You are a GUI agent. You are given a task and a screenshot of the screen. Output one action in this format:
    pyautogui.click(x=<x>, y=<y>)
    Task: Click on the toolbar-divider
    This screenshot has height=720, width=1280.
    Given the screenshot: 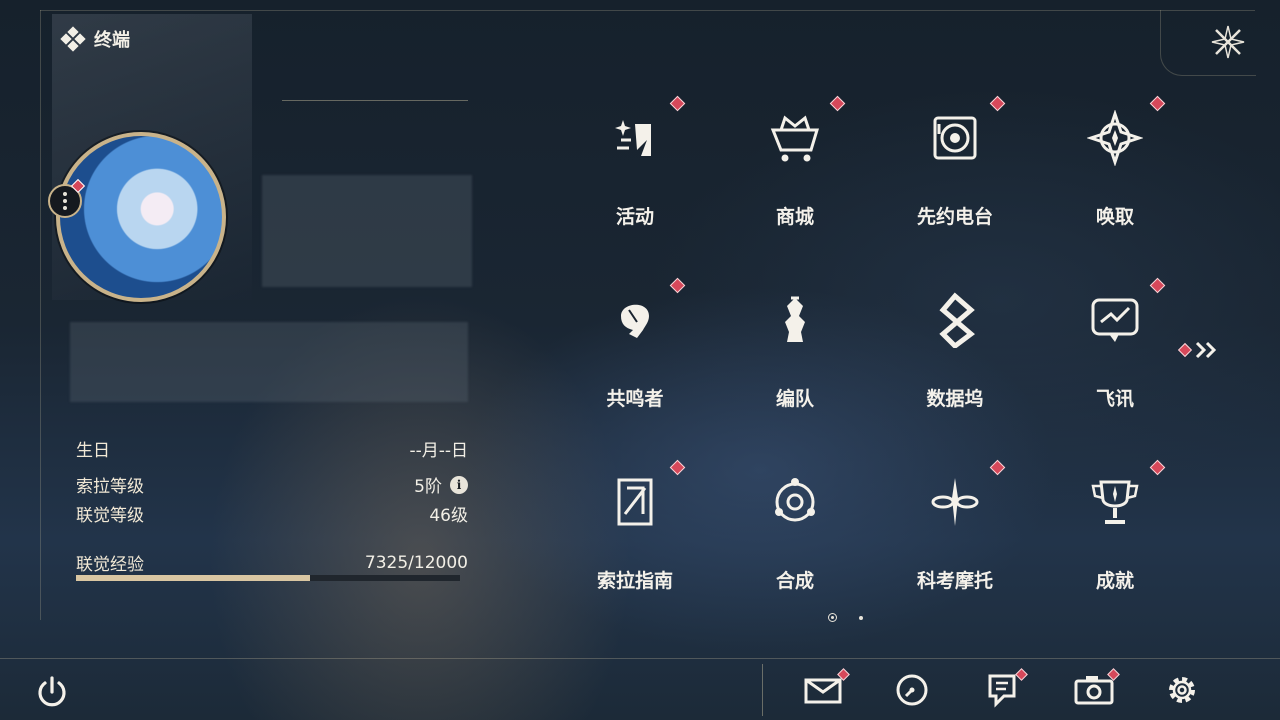 What is the action you would take?
    pyautogui.click(x=762, y=690)
    